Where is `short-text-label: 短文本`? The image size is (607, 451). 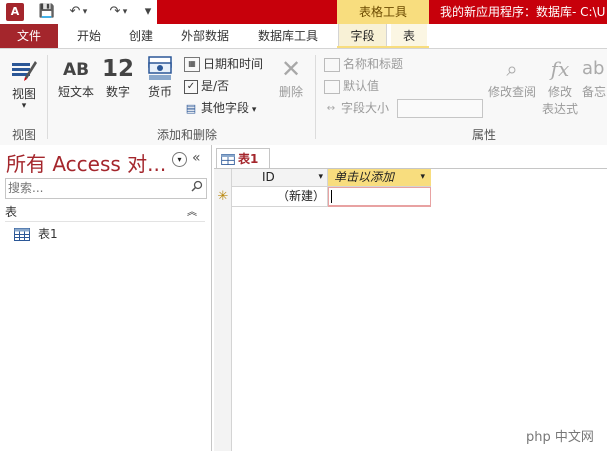
short-text-label: 短文本 is located at coordinates (75, 92).